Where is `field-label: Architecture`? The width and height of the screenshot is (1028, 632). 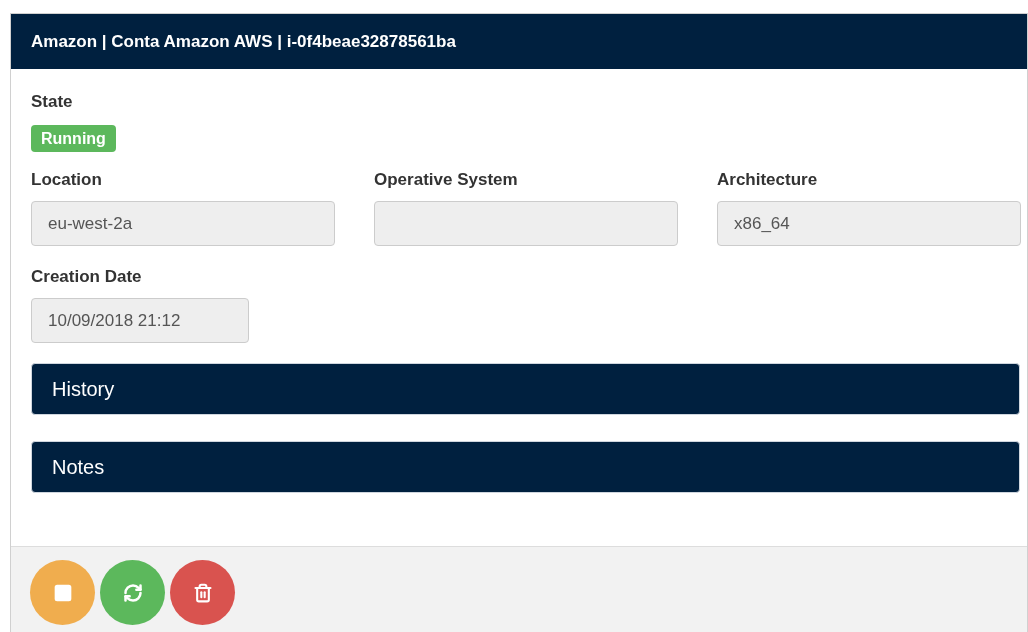
field-label: Architecture is located at coordinates (768, 180).